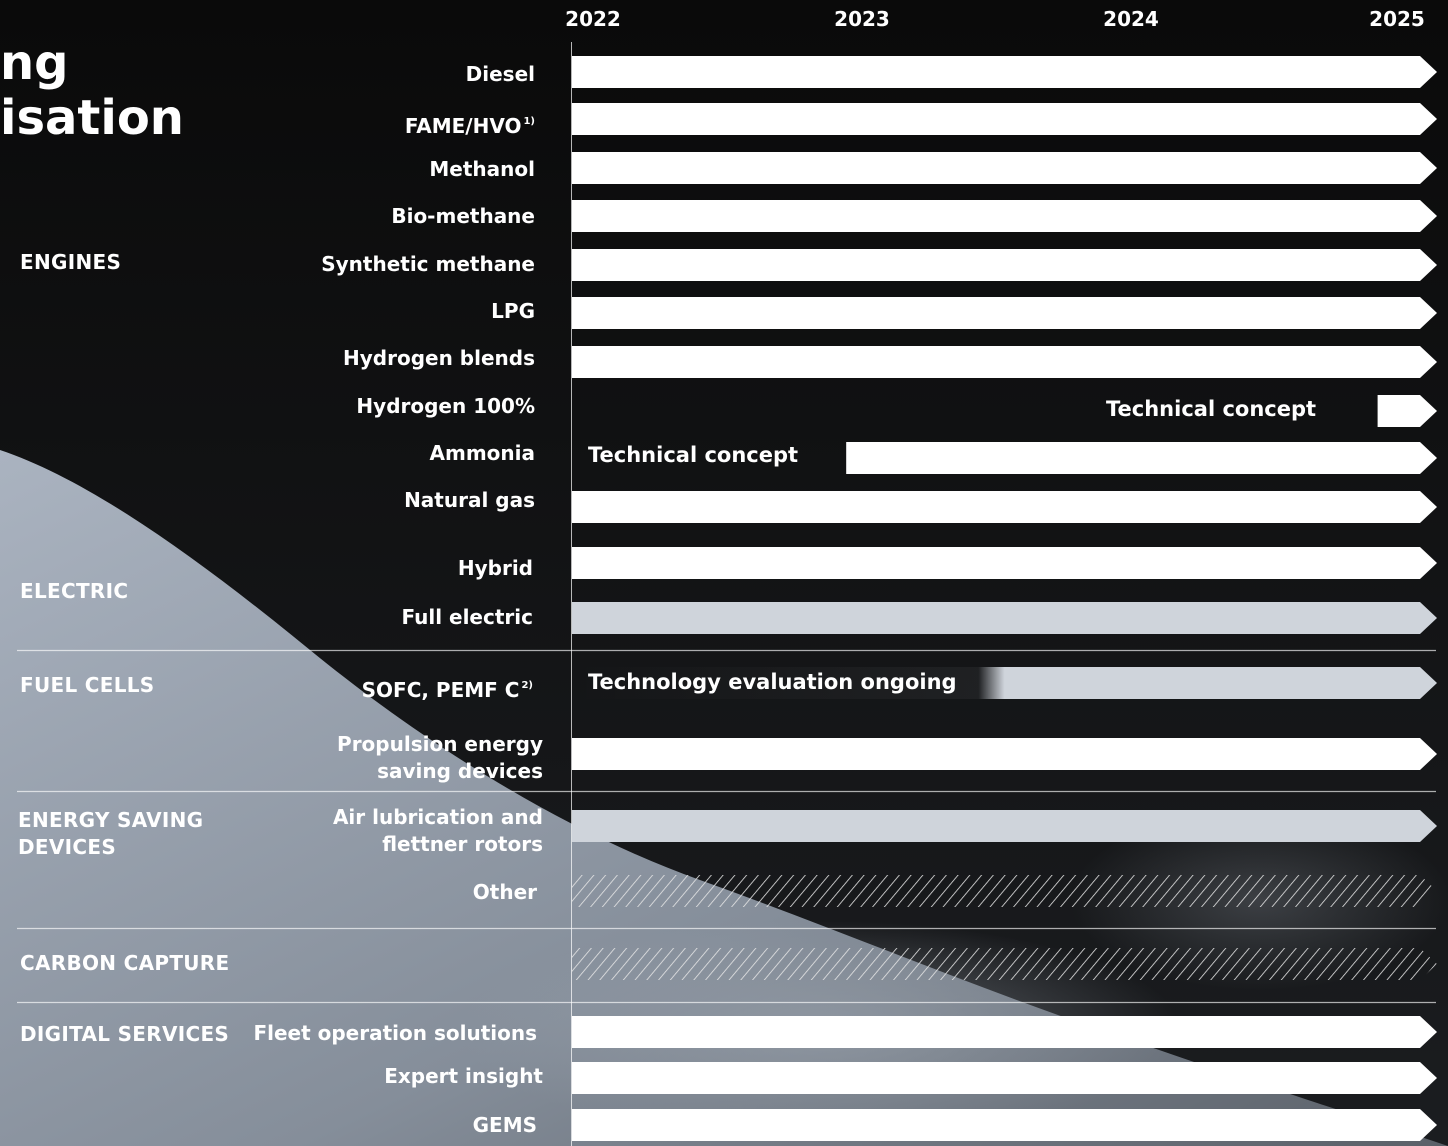  Describe the element at coordinates (593, 19) in the screenshot. I see `x-tick-label: 2022` at that location.